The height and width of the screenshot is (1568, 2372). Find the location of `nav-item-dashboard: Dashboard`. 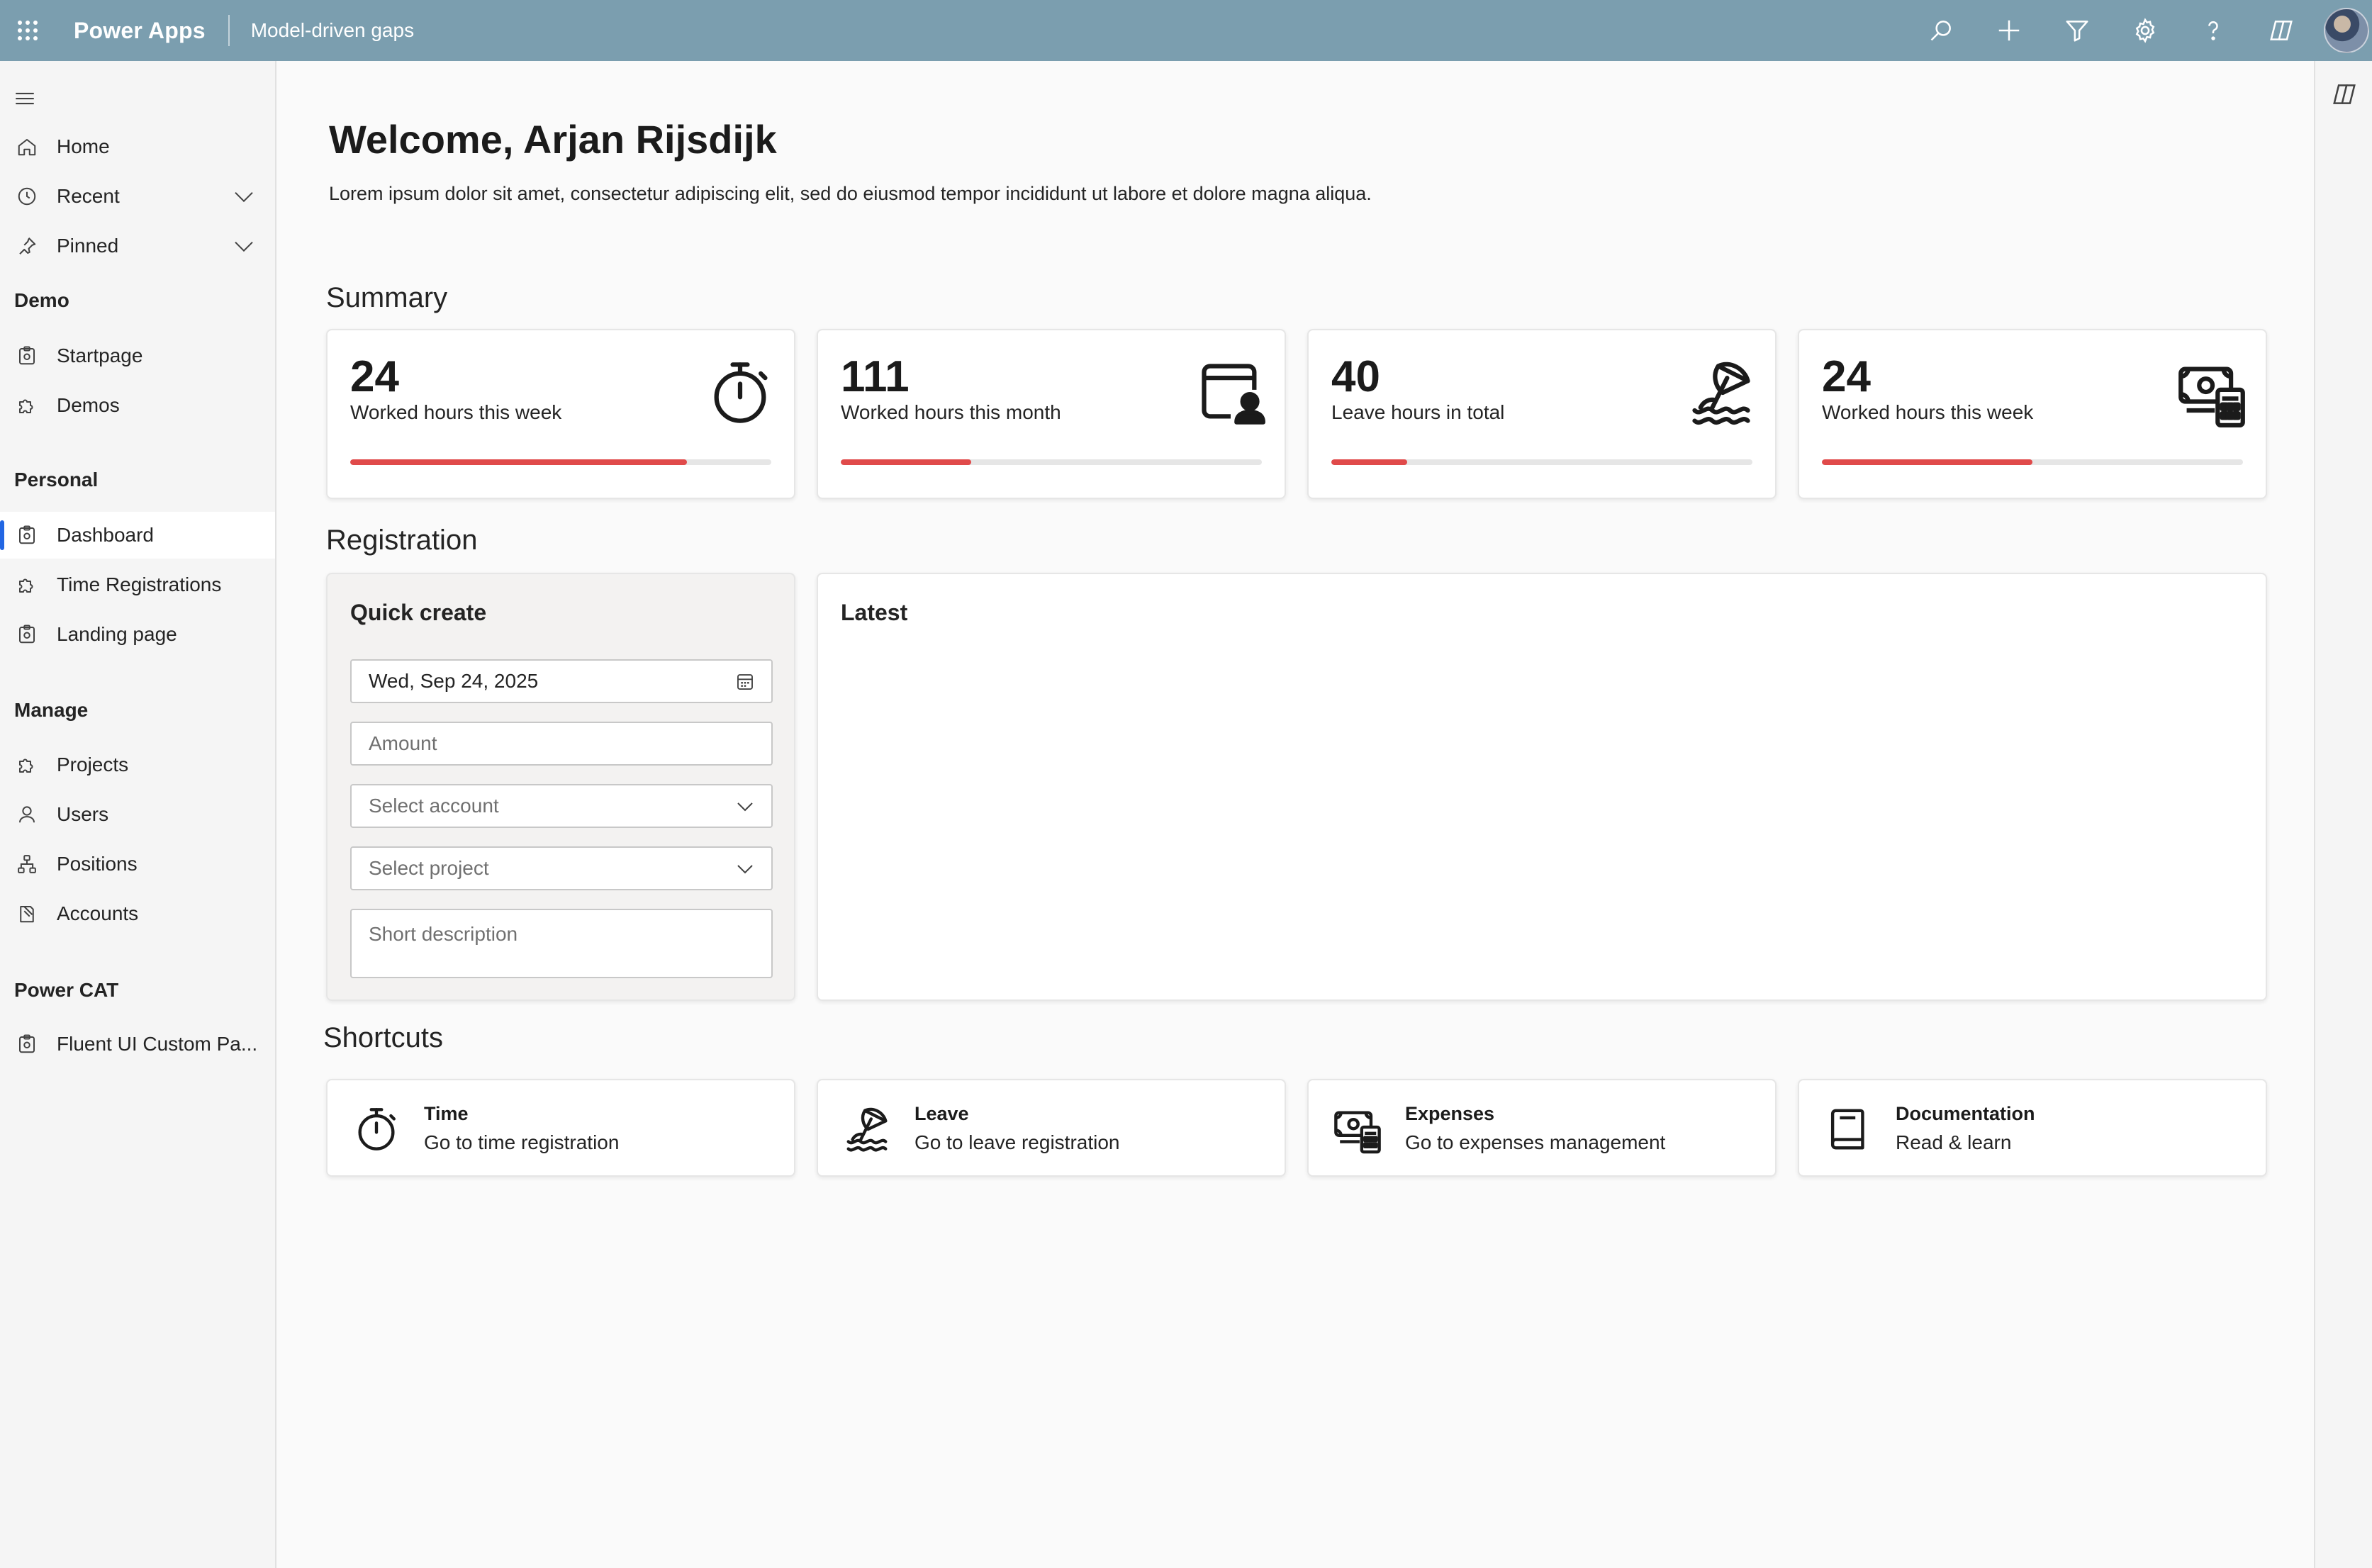

nav-item-dashboard: Dashboard is located at coordinates (137, 535).